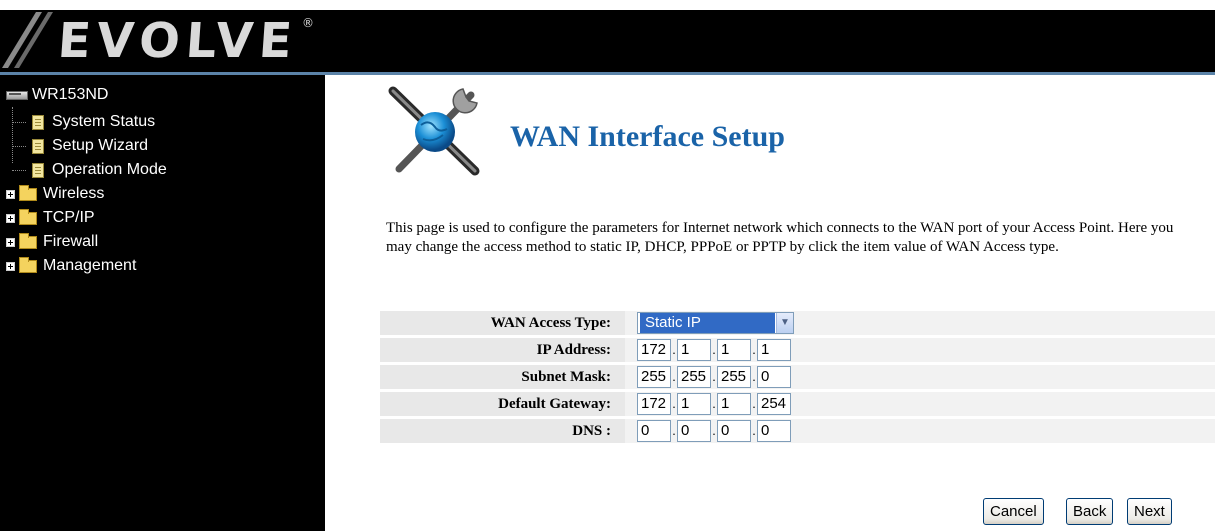  I want to click on subnet-mask-octet-1: 255, so click(654, 377).